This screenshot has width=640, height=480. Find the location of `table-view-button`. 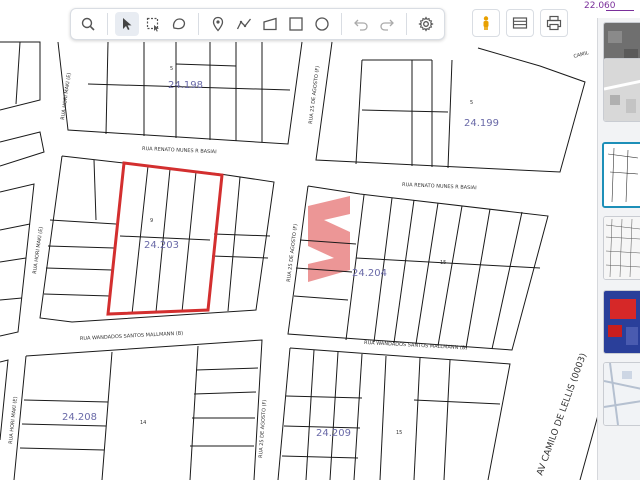

table-view-button is located at coordinates (520, 23).